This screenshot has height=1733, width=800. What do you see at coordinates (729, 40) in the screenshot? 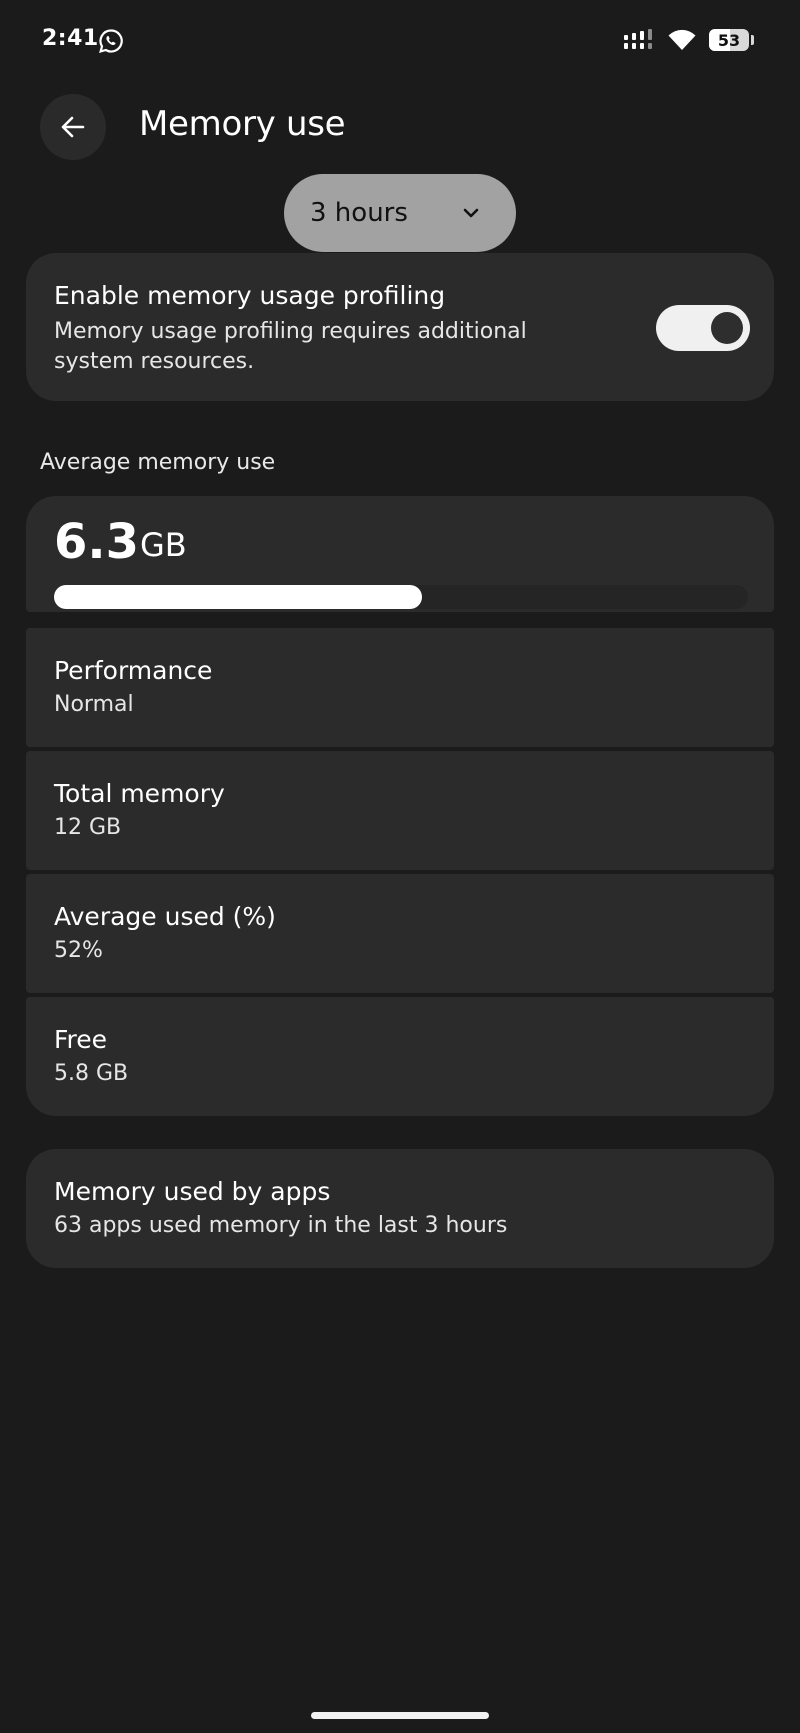
I see `battery-level: 53` at bounding box center [729, 40].